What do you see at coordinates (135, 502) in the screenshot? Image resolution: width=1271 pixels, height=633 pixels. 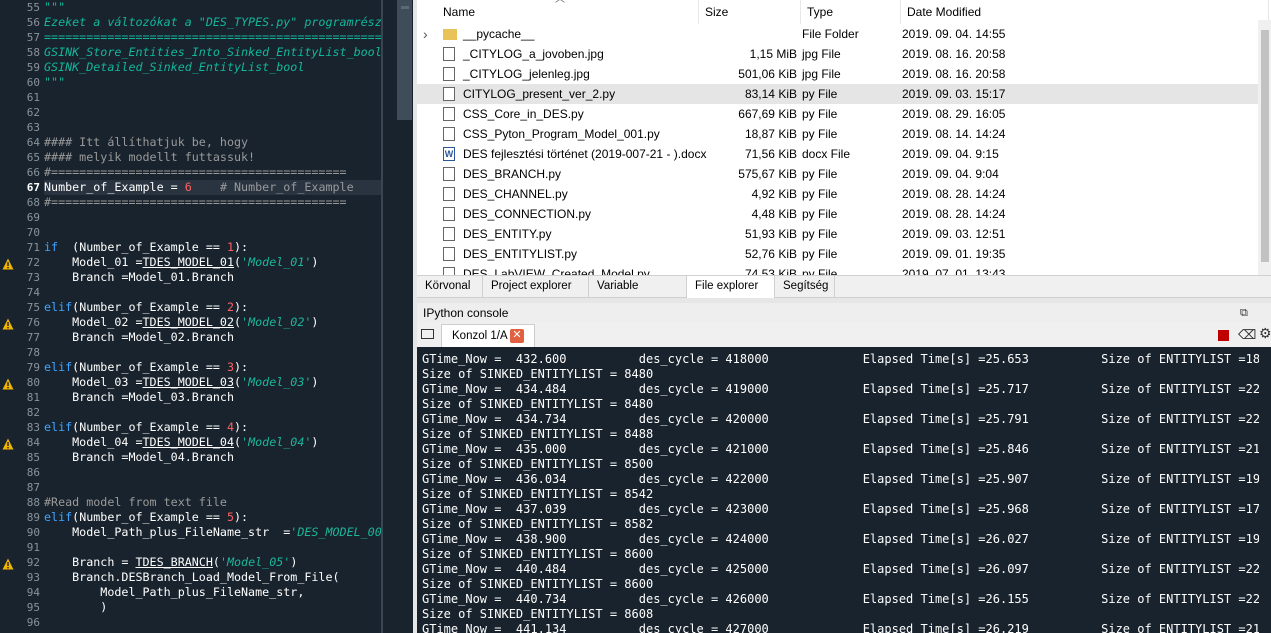 I see `code-line: #Read model from text file` at bounding box center [135, 502].